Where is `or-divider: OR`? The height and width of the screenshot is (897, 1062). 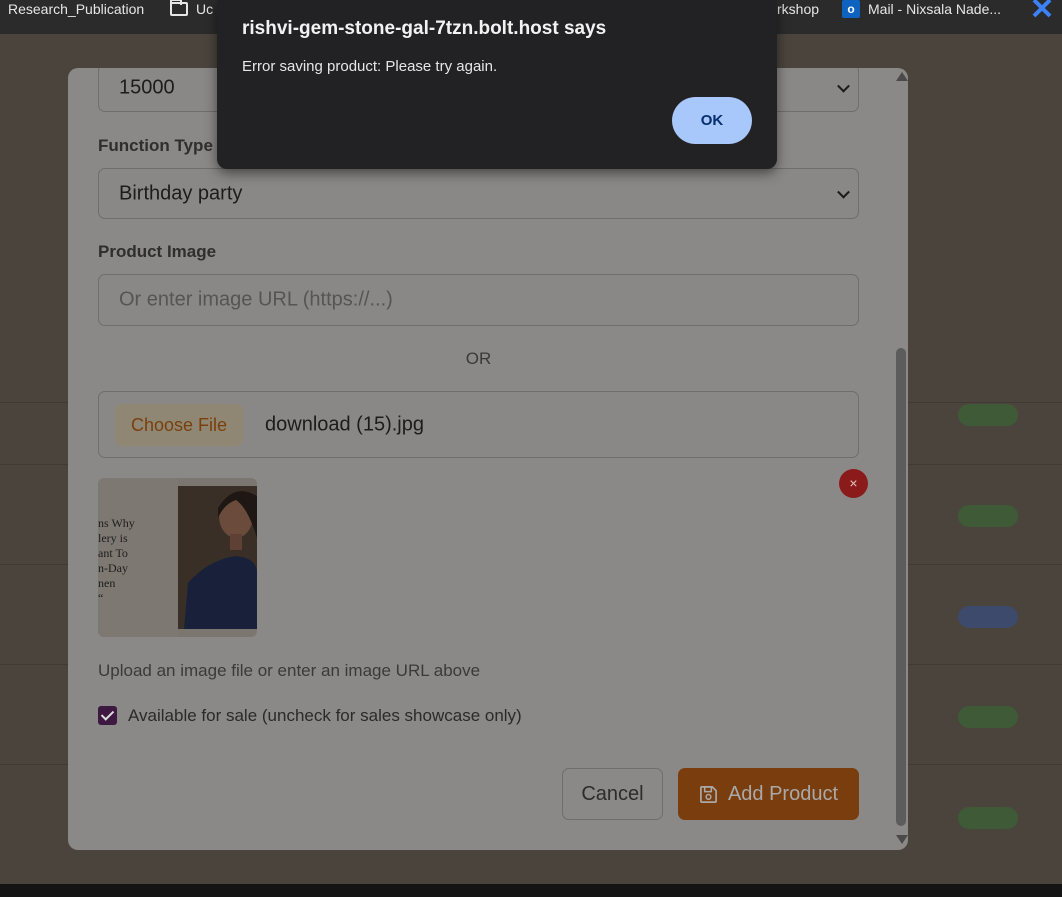
or-divider: OR is located at coordinates (478, 358).